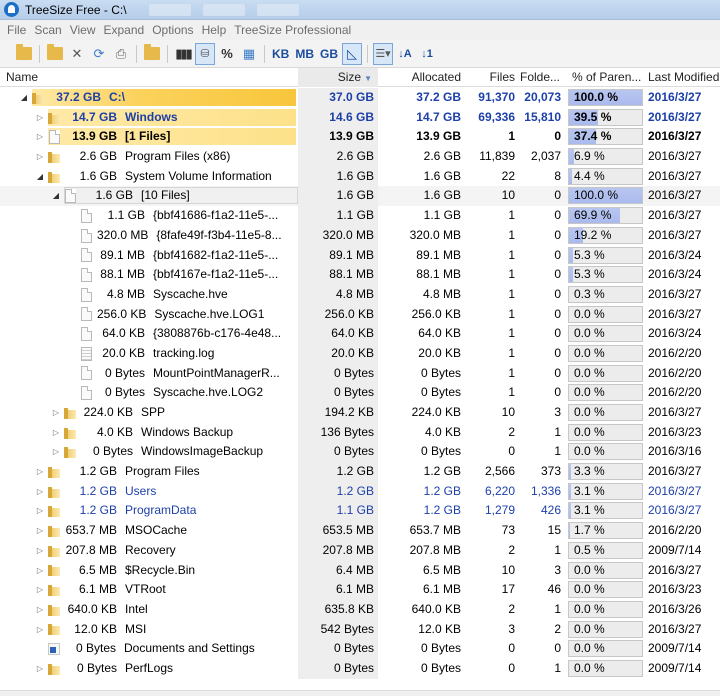 The height and width of the screenshot is (696, 720). Describe the element at coordinates (427, 54) in the screenshot. I see `sort-by-size-button: ↓1` at that location.